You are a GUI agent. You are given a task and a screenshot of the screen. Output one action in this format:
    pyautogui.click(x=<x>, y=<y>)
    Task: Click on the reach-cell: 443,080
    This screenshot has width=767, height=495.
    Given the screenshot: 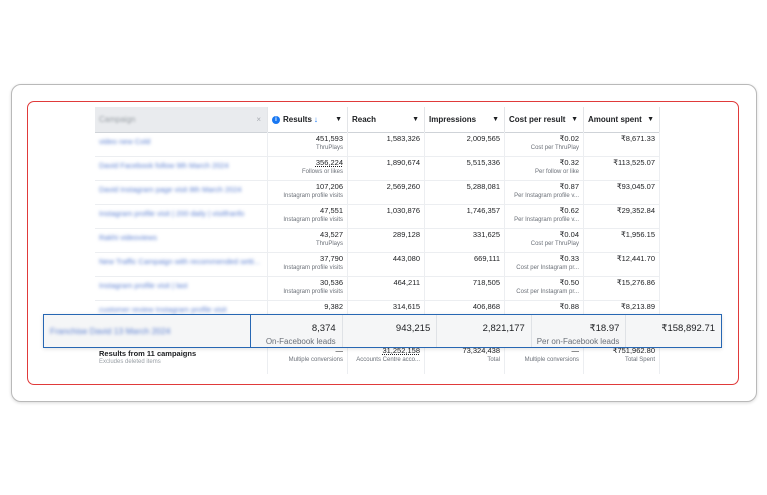 What is the action you would take?
    pyautogui.click(x=386, y=264)
    